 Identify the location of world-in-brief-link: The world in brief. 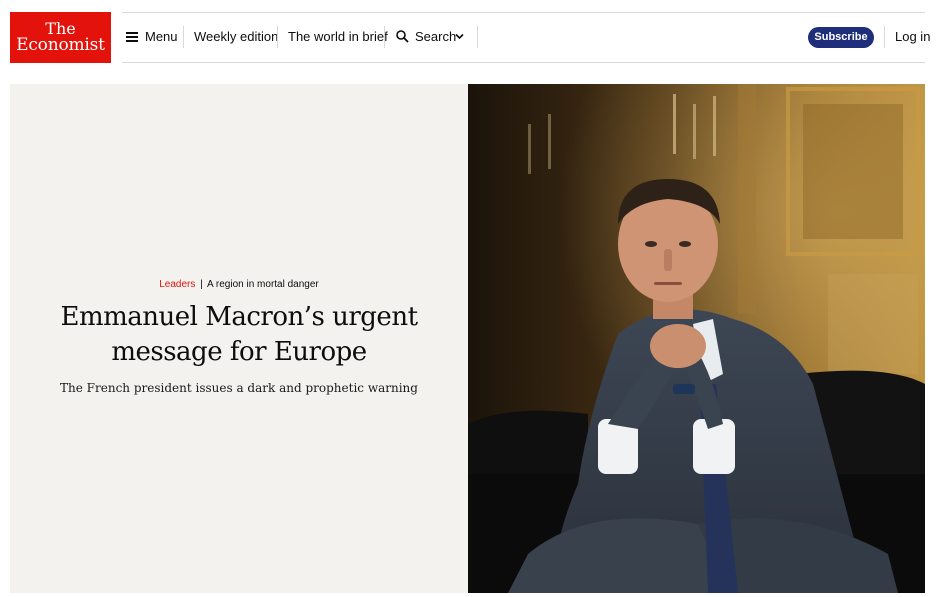
(338, 37).